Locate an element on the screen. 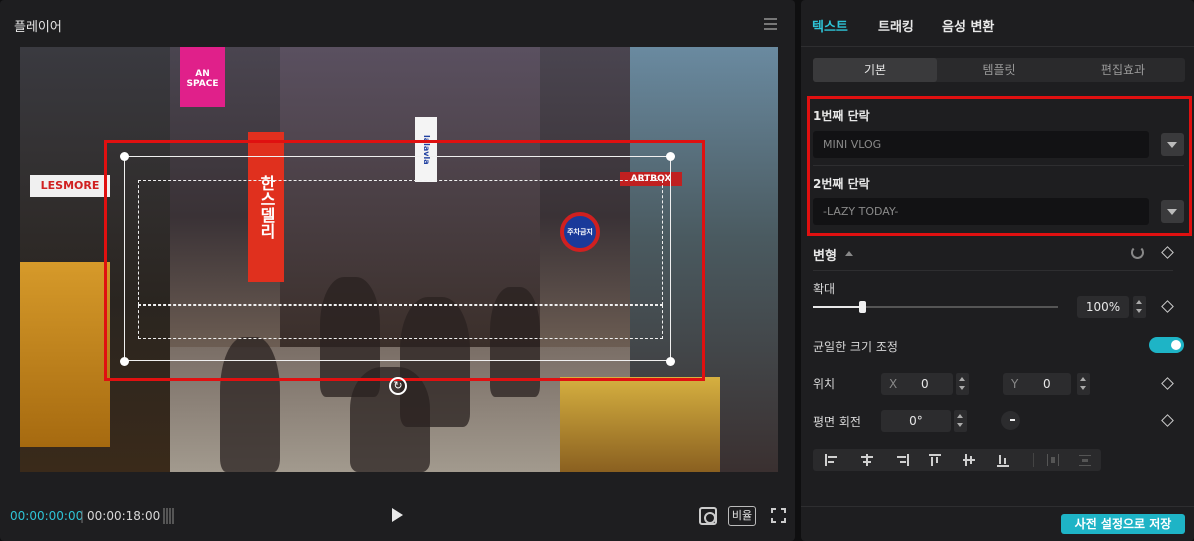  transform-title: 변형 is located at coordinates (825, 254).